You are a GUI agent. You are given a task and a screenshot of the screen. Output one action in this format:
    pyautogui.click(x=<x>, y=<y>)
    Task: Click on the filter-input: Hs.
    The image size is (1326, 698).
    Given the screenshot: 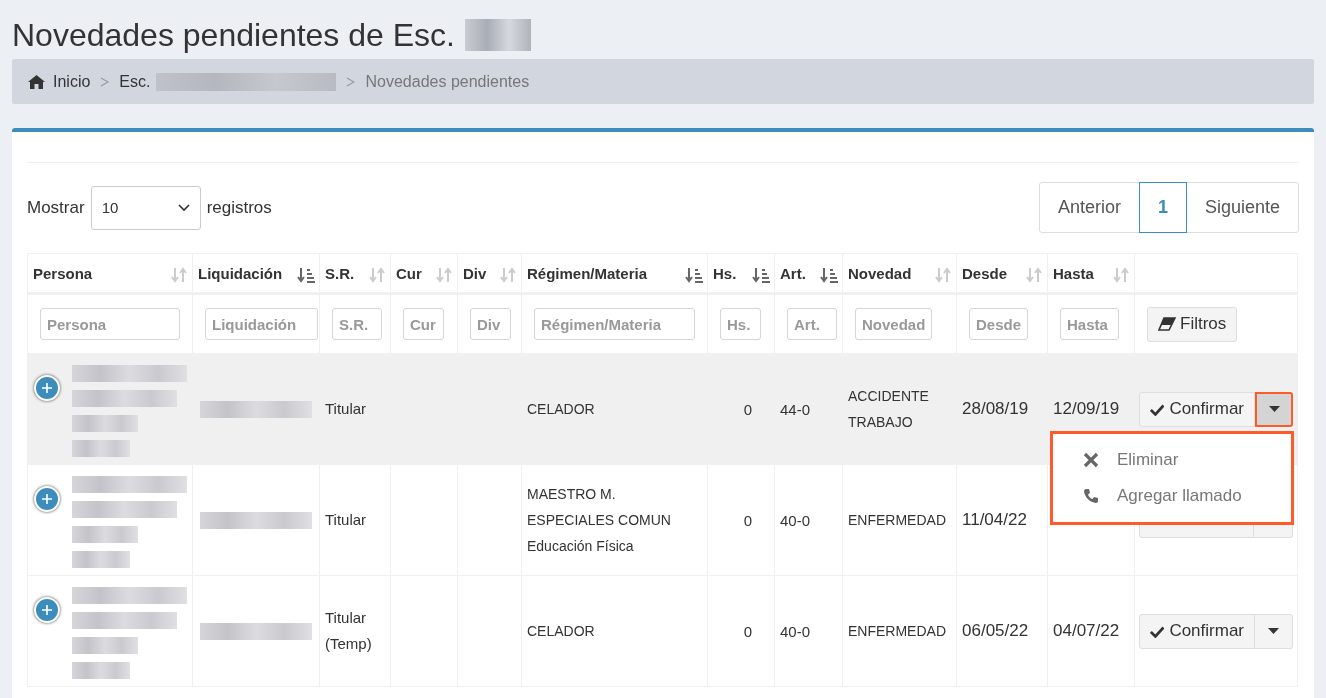 What is the action you would take?
    pyautogui.click(x=740, y=324)
    